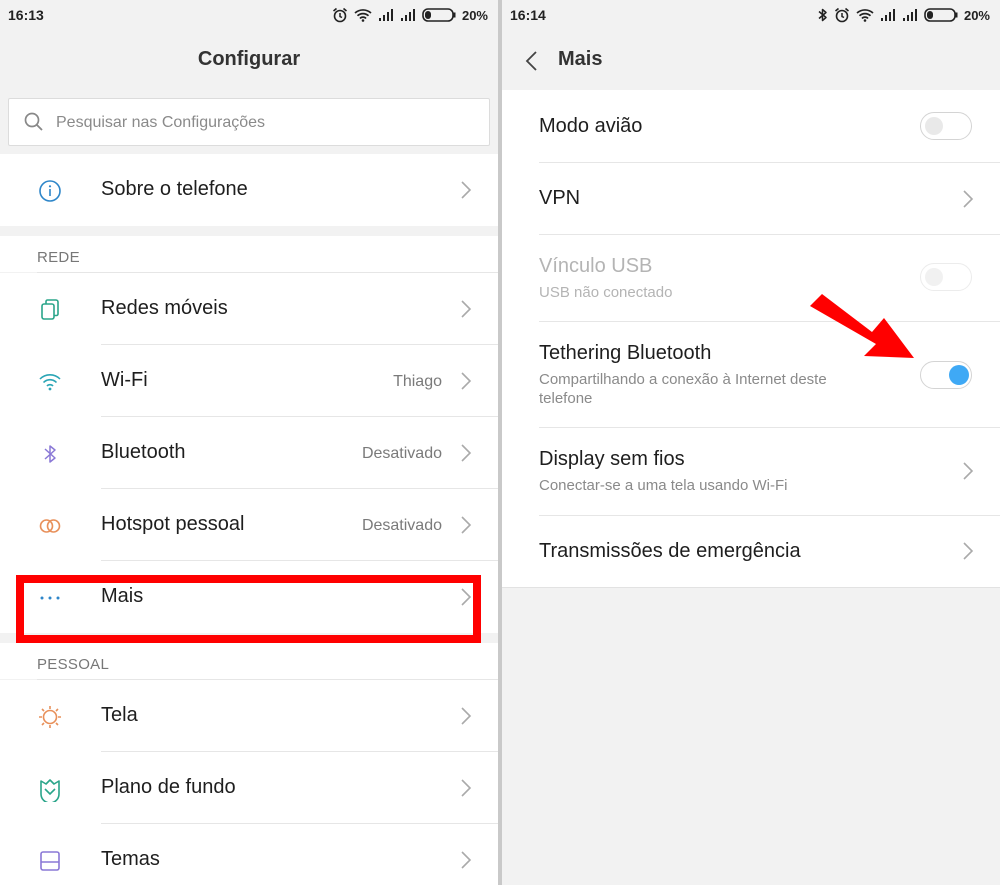  What do you see at coordinates (249, 381) in the screenshot?
I see `settings-item-wifi: Wi-Fi Thiago` at bounding box center [249, 381].